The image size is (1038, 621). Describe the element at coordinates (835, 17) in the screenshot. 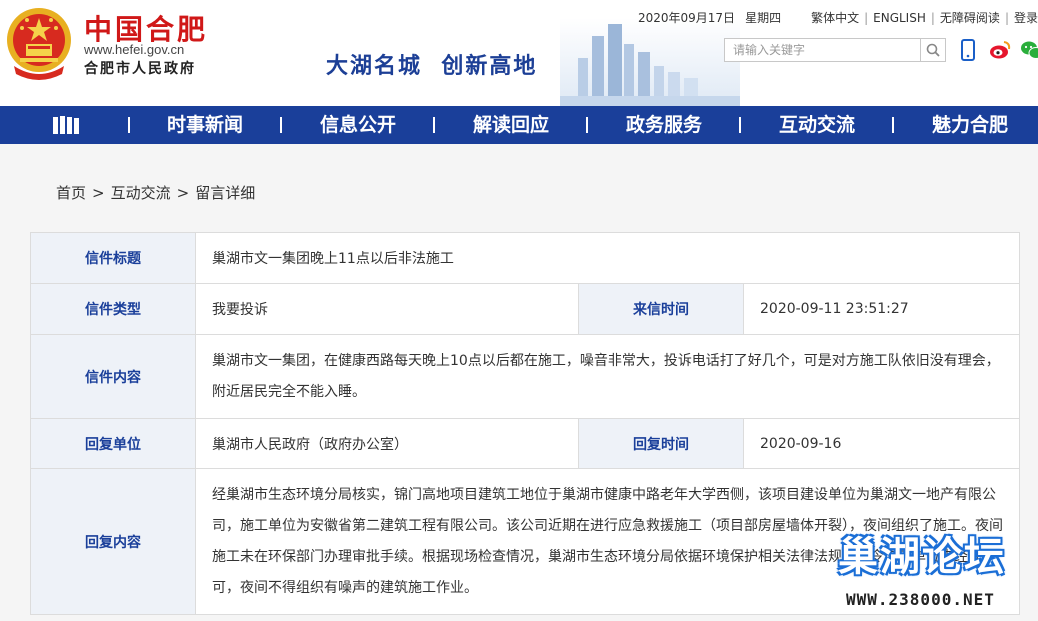

I see `traditional-chinese-link: 繁体中文` at that location.